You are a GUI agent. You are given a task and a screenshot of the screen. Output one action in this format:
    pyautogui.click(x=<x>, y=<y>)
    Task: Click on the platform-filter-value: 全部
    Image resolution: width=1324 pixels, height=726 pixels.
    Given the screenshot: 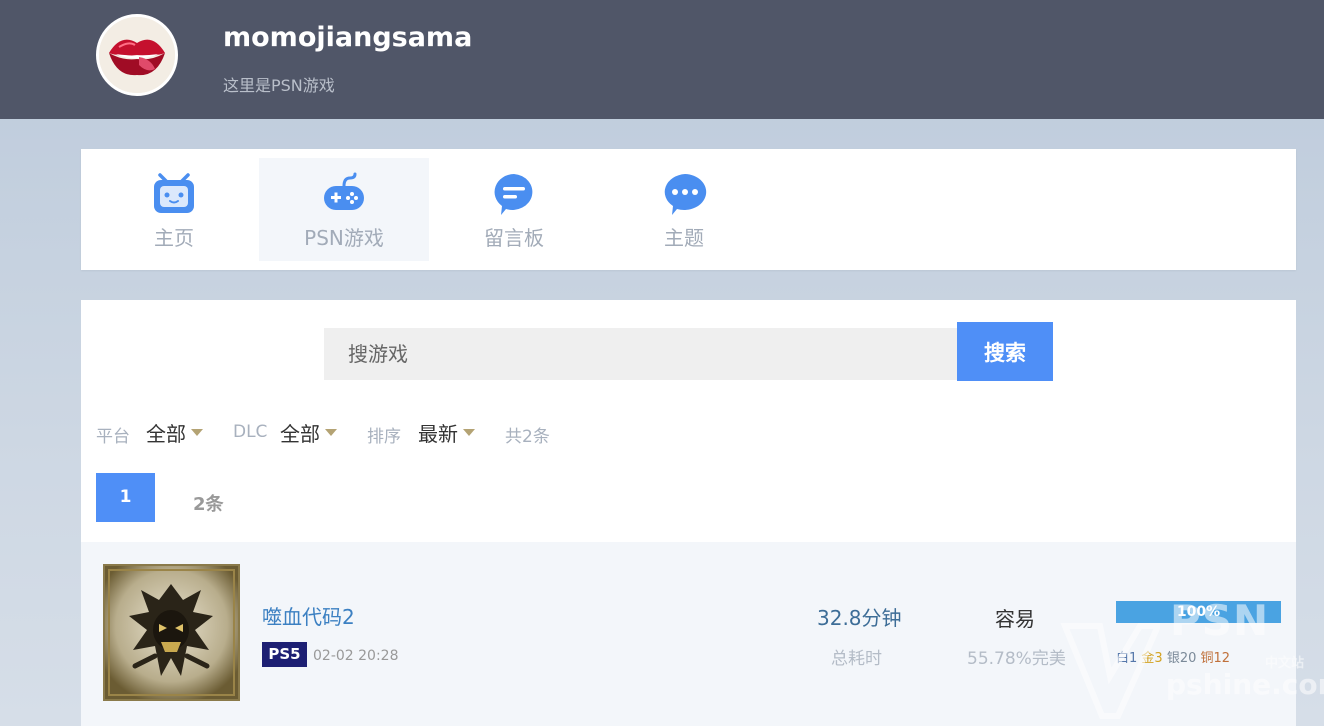 What is the action you would take?
    pyautogui.click(x=166, y=434)
    